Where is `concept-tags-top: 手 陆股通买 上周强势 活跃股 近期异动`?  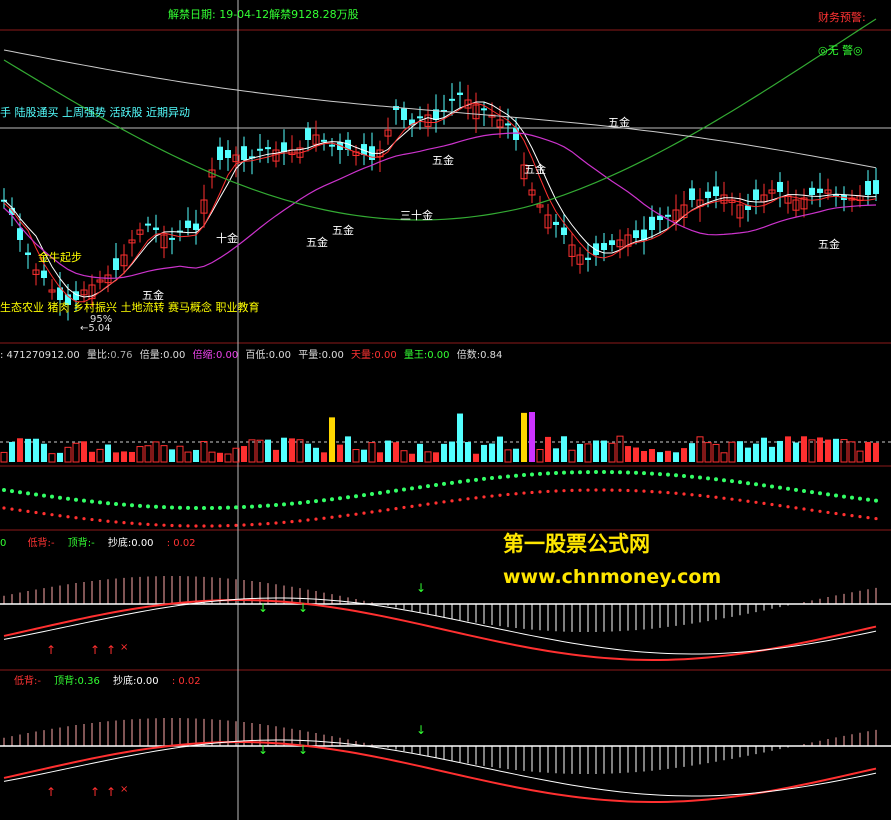
concept-tags-top: 手 陆股通买 上周强势 活跃股 近期异动 is located at coordinates (95, 112).